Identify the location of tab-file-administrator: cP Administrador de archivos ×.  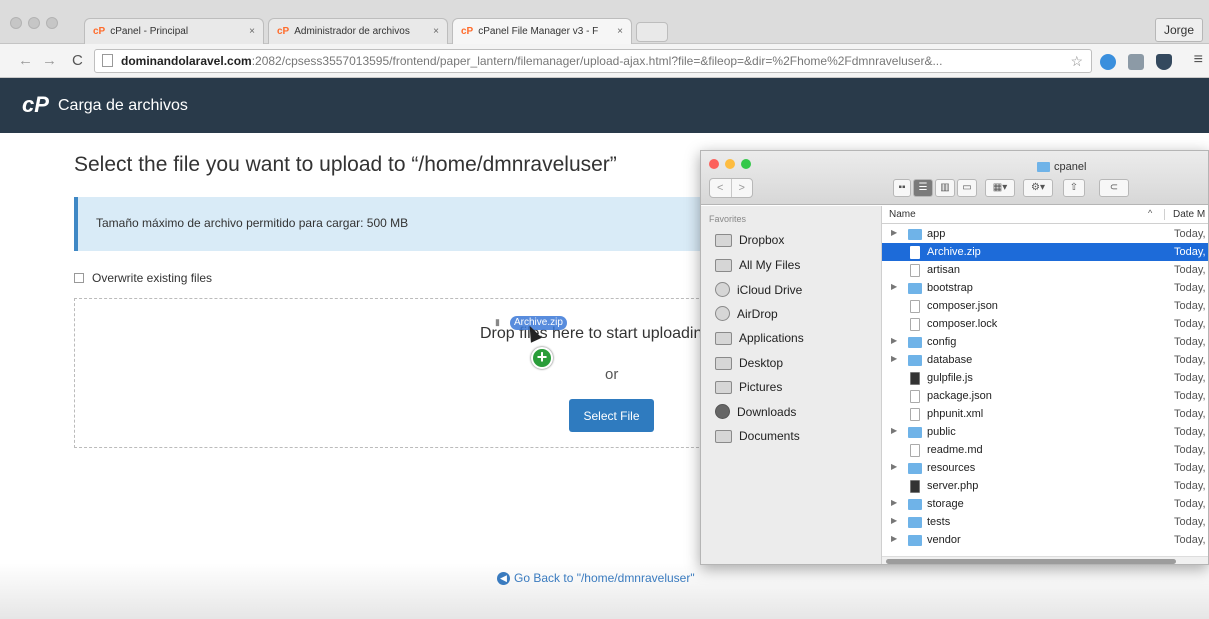
(358, 31).